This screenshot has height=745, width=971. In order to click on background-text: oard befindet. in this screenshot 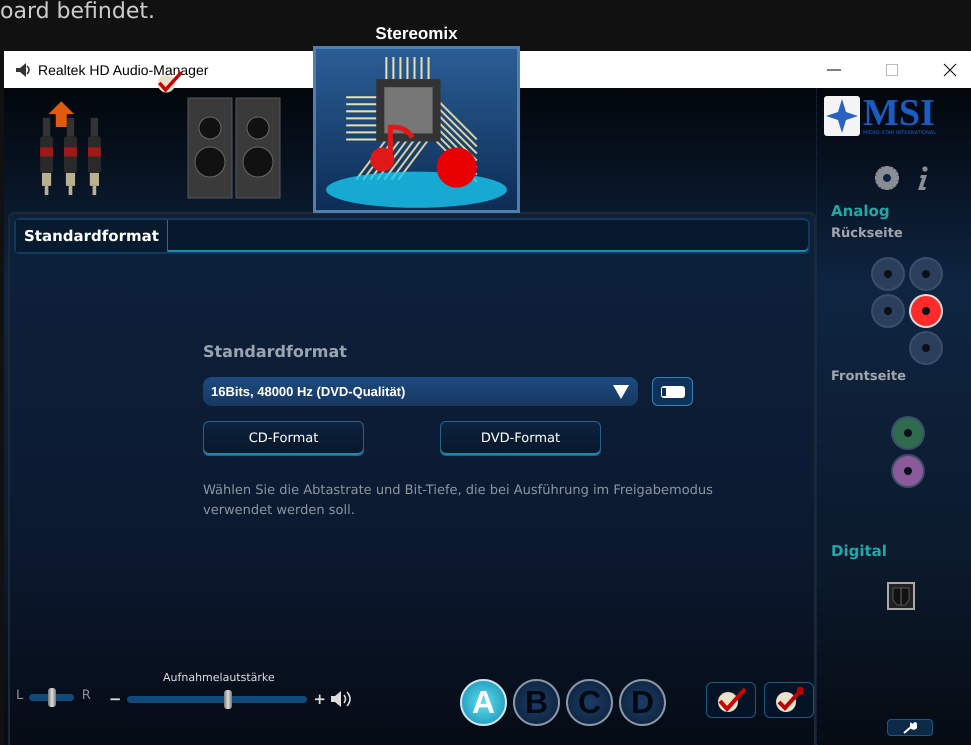, I will do `click(77, 12)`.